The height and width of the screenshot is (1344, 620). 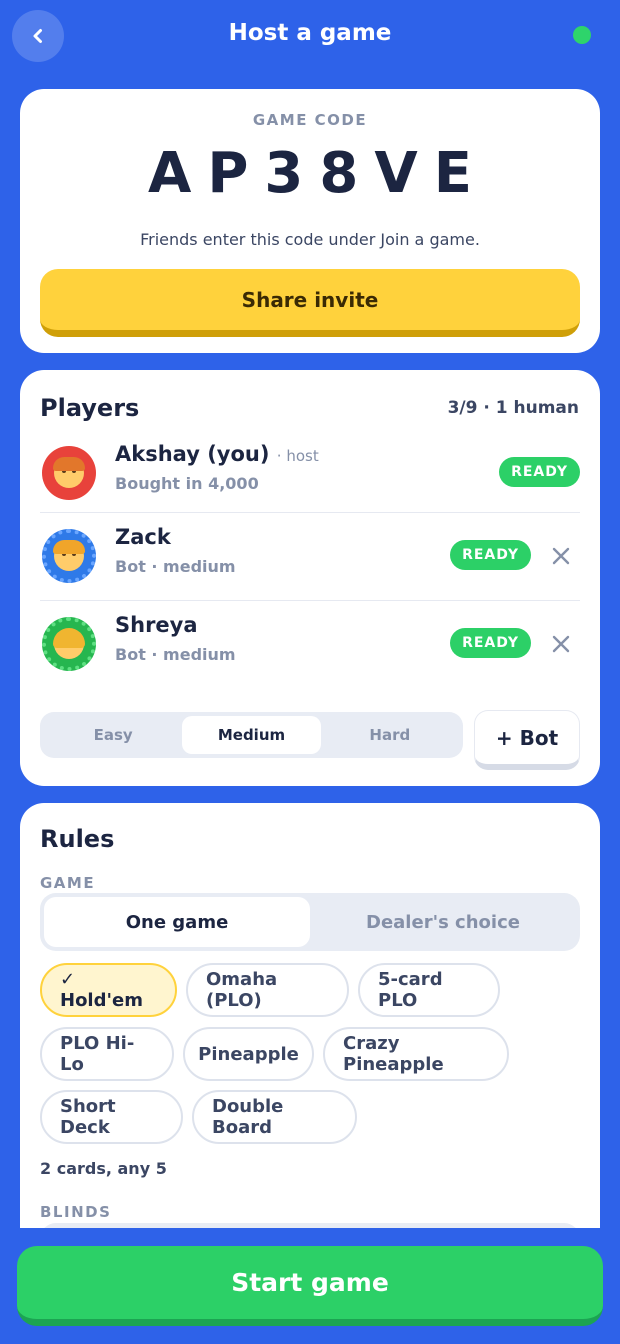 I want to click on player-row: Shreya Bot · medium READY, so click(x=310, y=644).